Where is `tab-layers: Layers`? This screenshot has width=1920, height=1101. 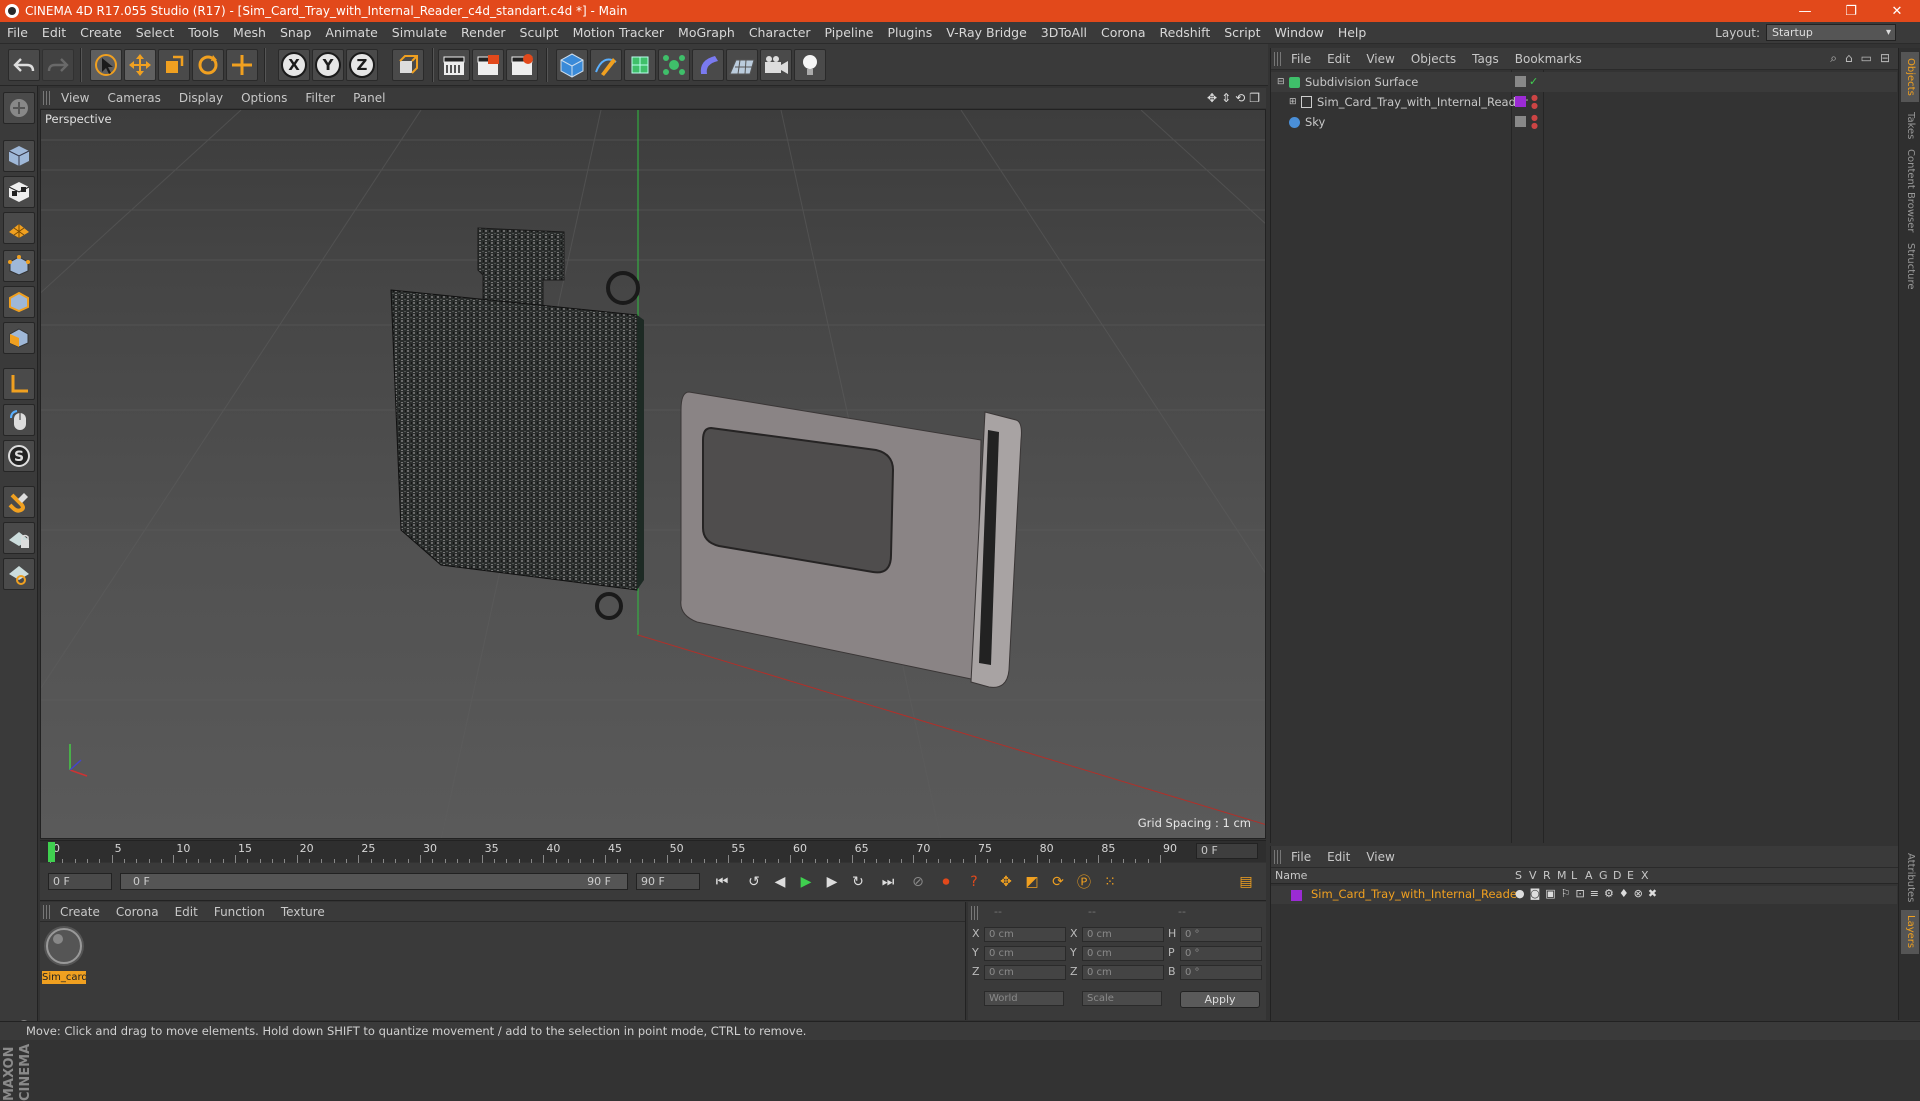 tab-layers: Layers is located at coordinates (1910, 932).